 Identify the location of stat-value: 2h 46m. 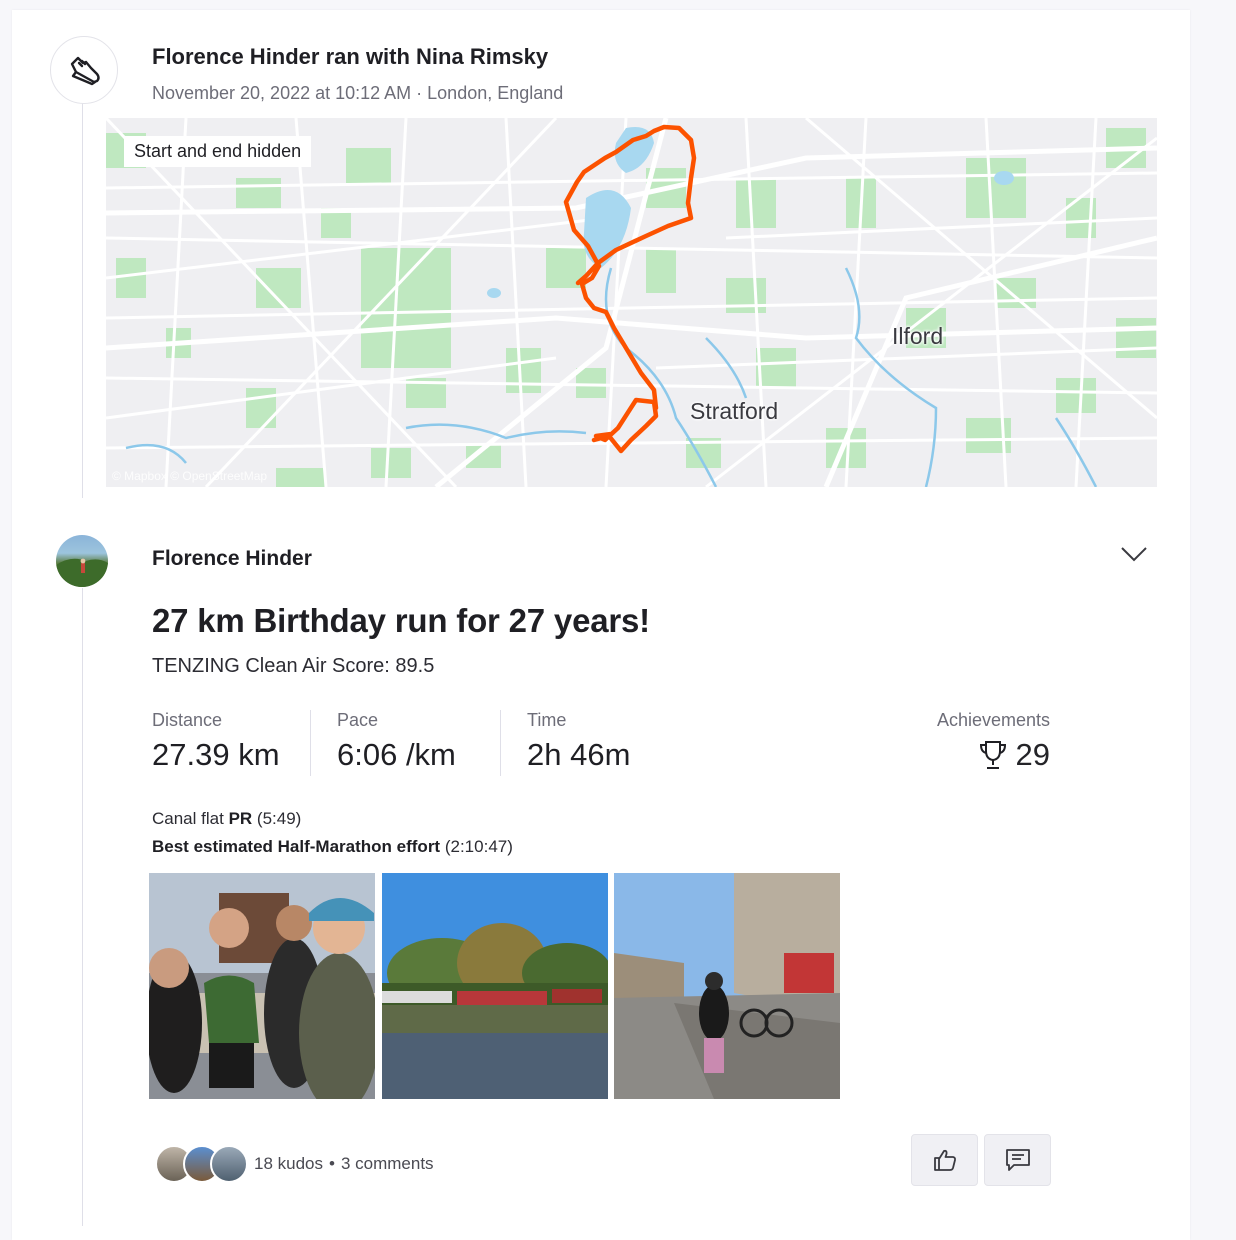
(579, 754).